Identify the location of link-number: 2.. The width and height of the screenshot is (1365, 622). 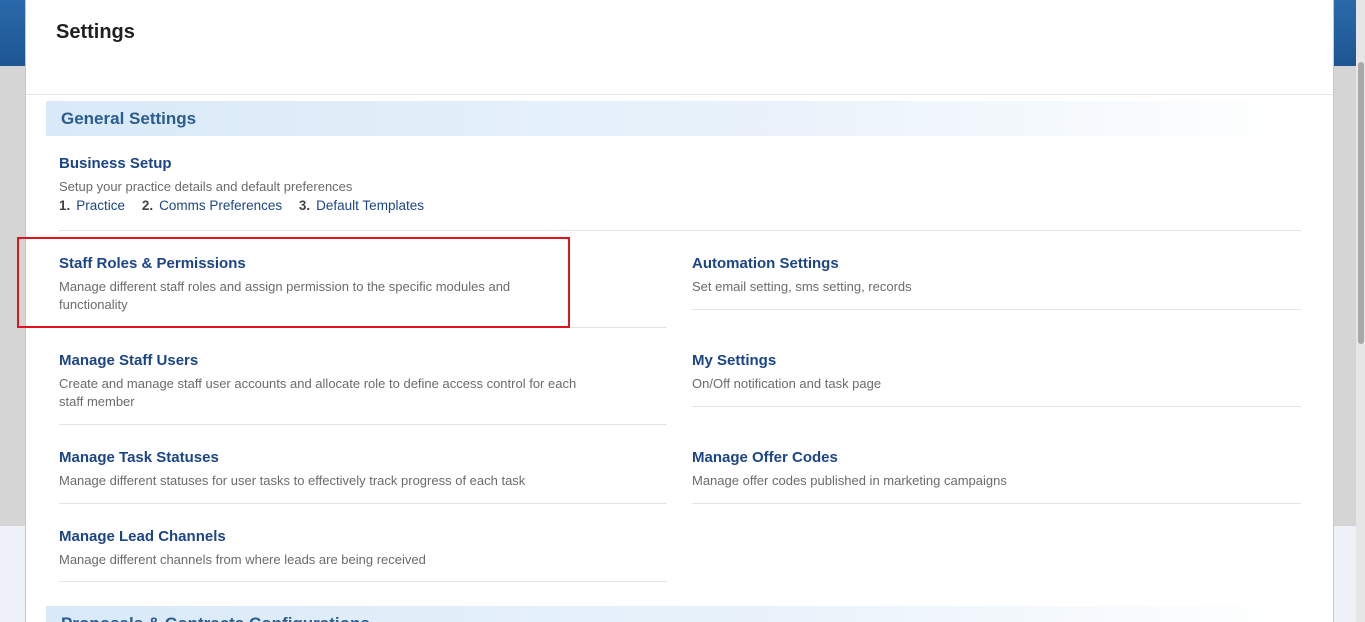
(147, 205).